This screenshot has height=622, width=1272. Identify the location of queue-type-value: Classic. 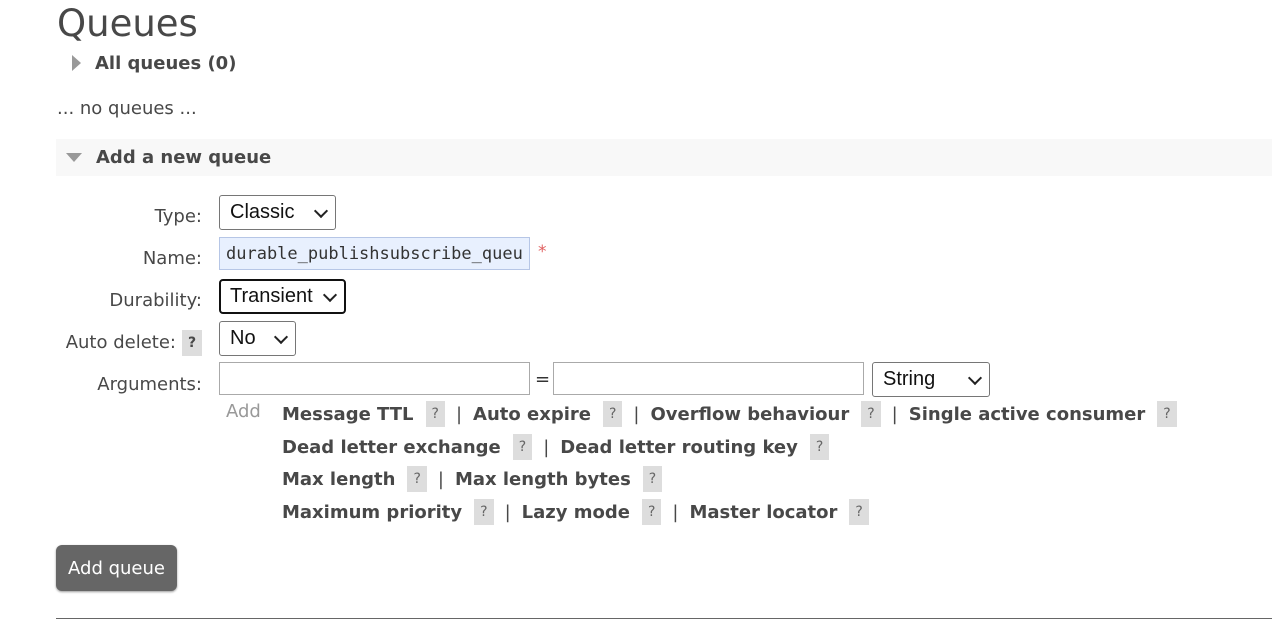
(262, 212).